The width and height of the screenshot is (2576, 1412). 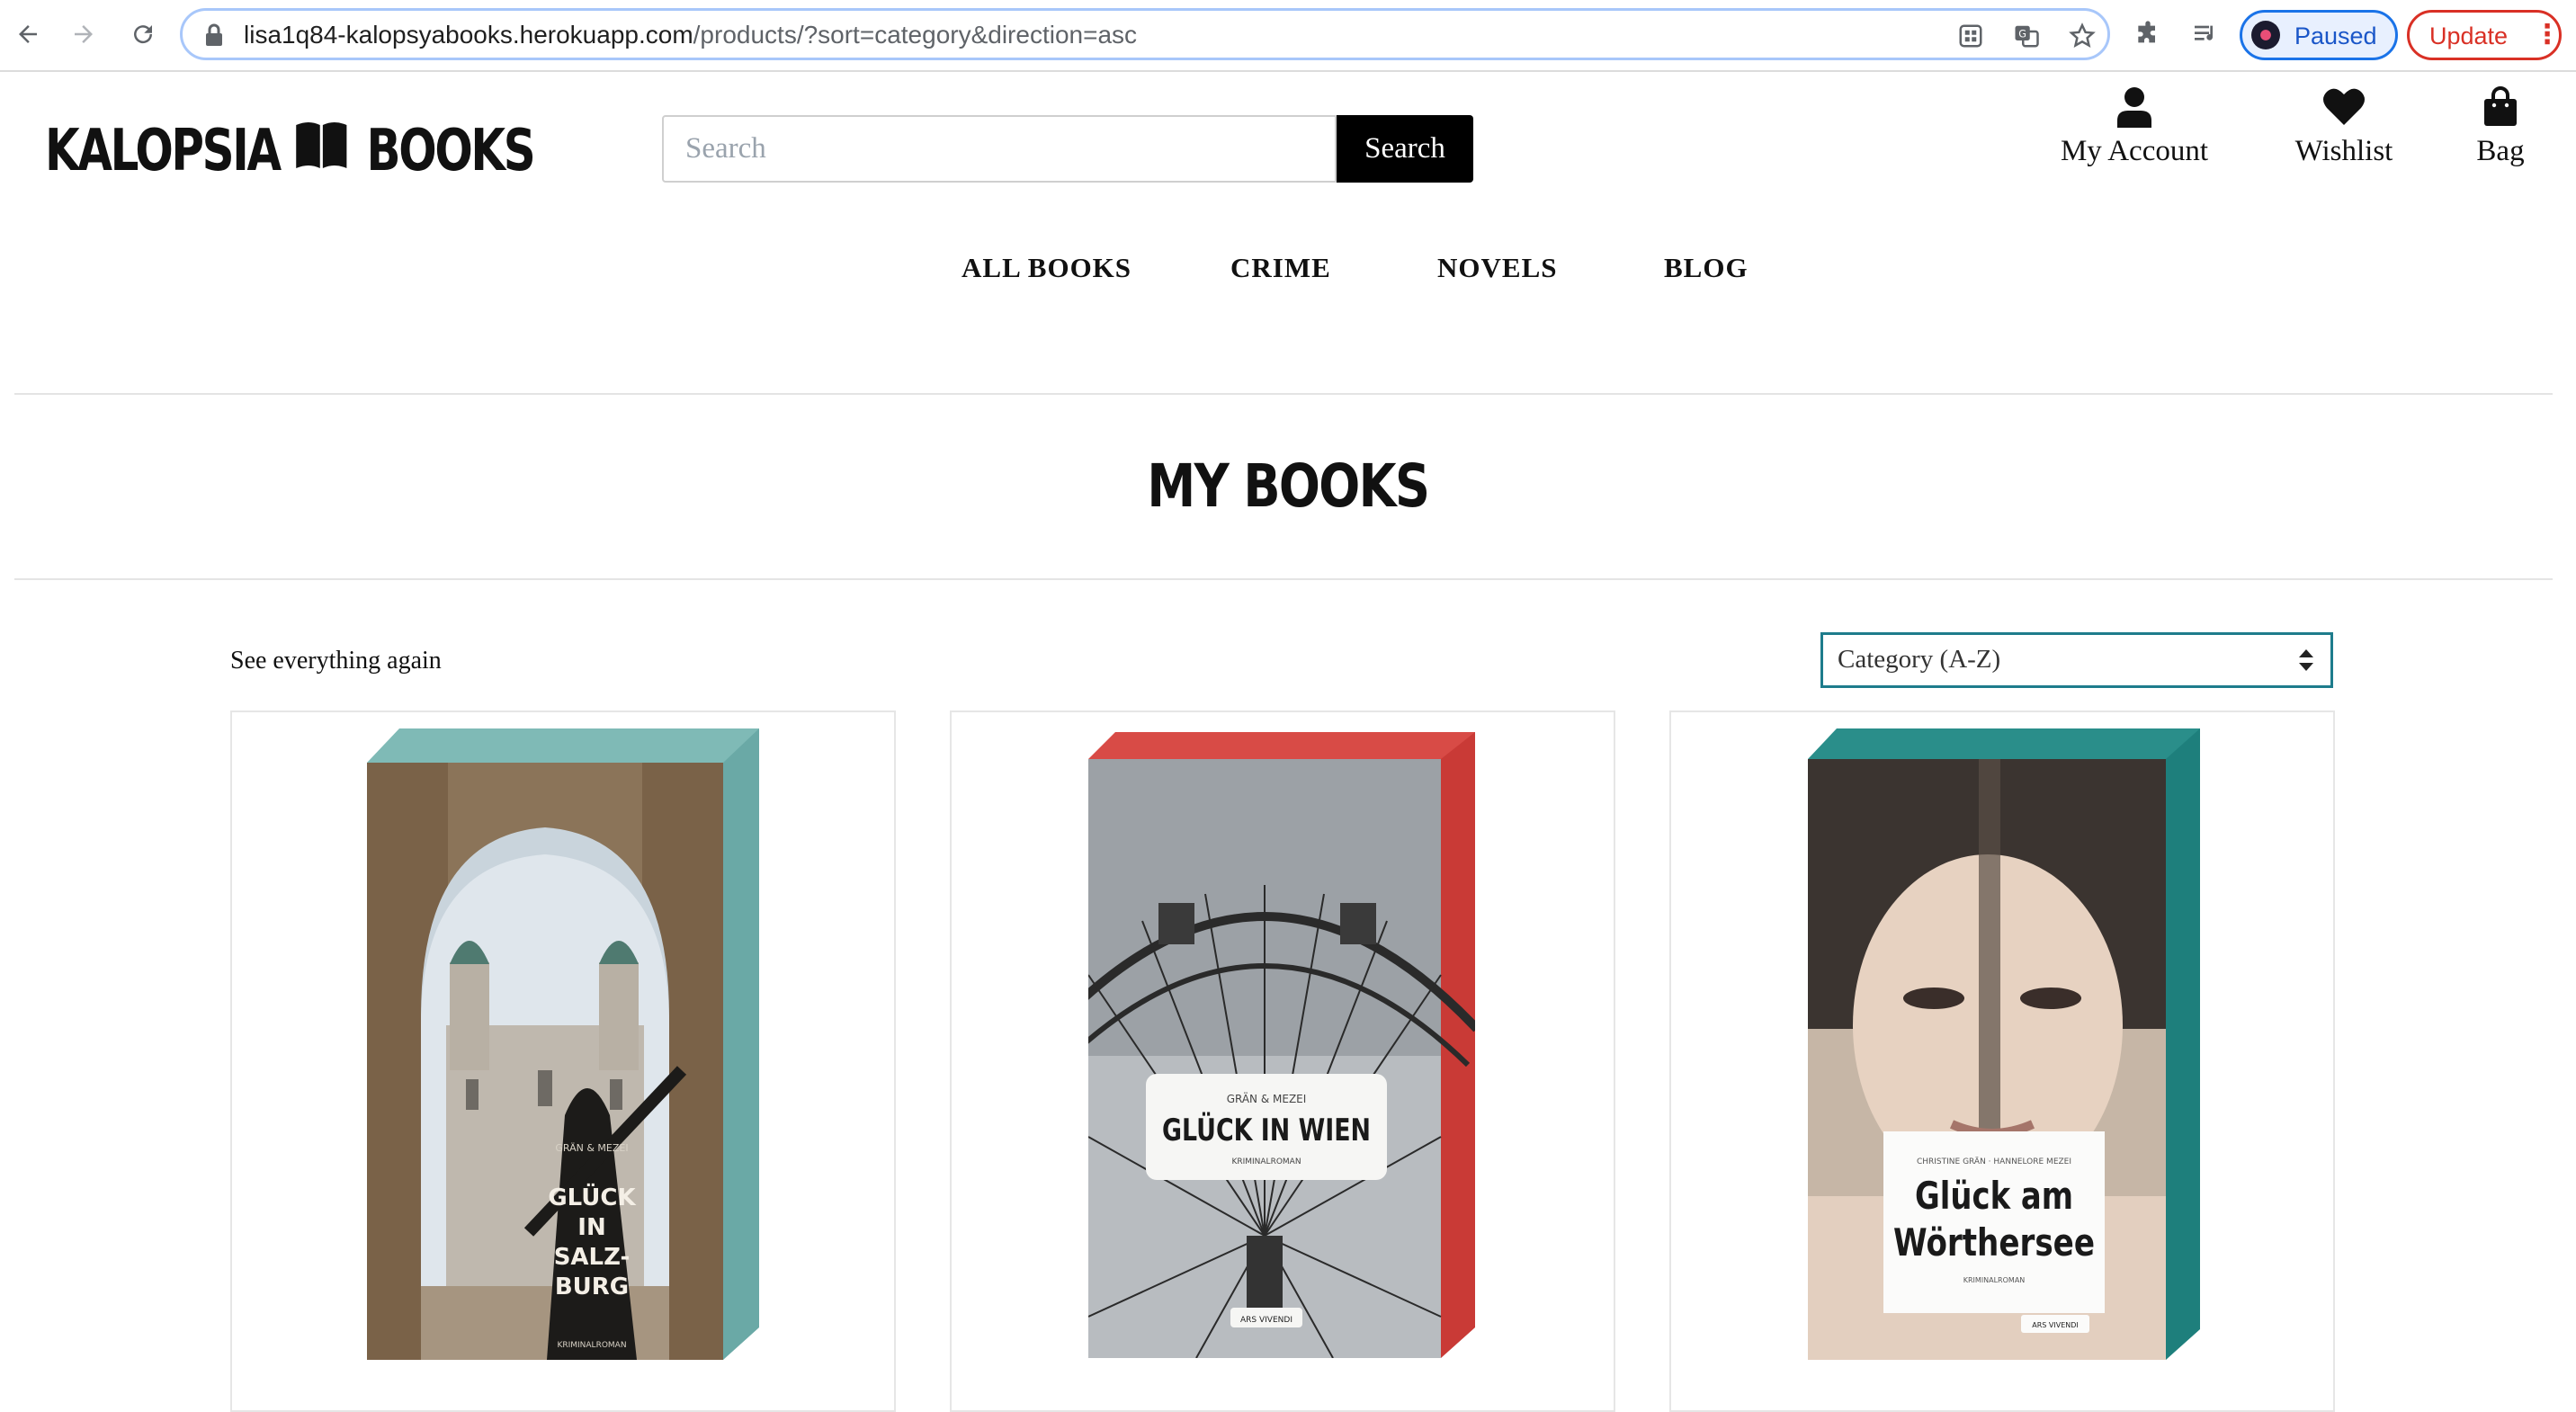 I want to click on site-logo: KALOPSIA BOOKS, so click(x=290, y=151).